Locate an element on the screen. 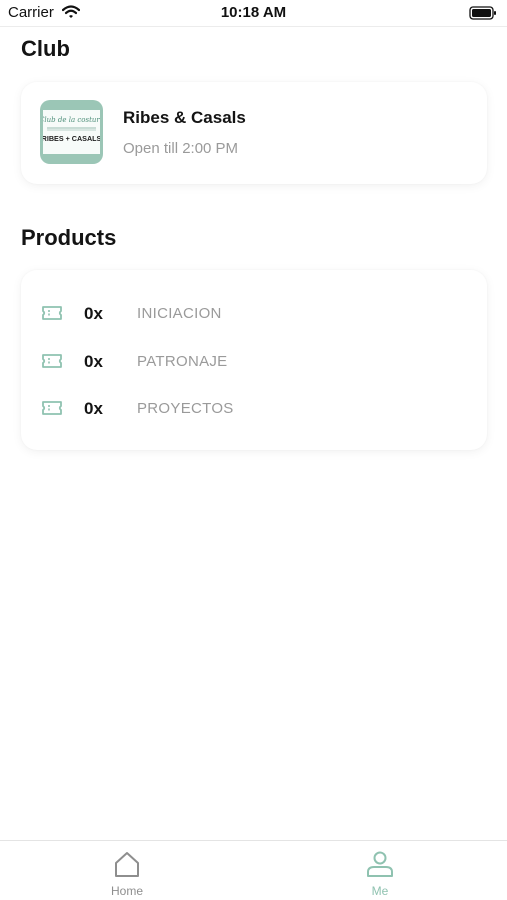  logo-brand-text: RIBES + CASALS is located at coordinates (71, 138).